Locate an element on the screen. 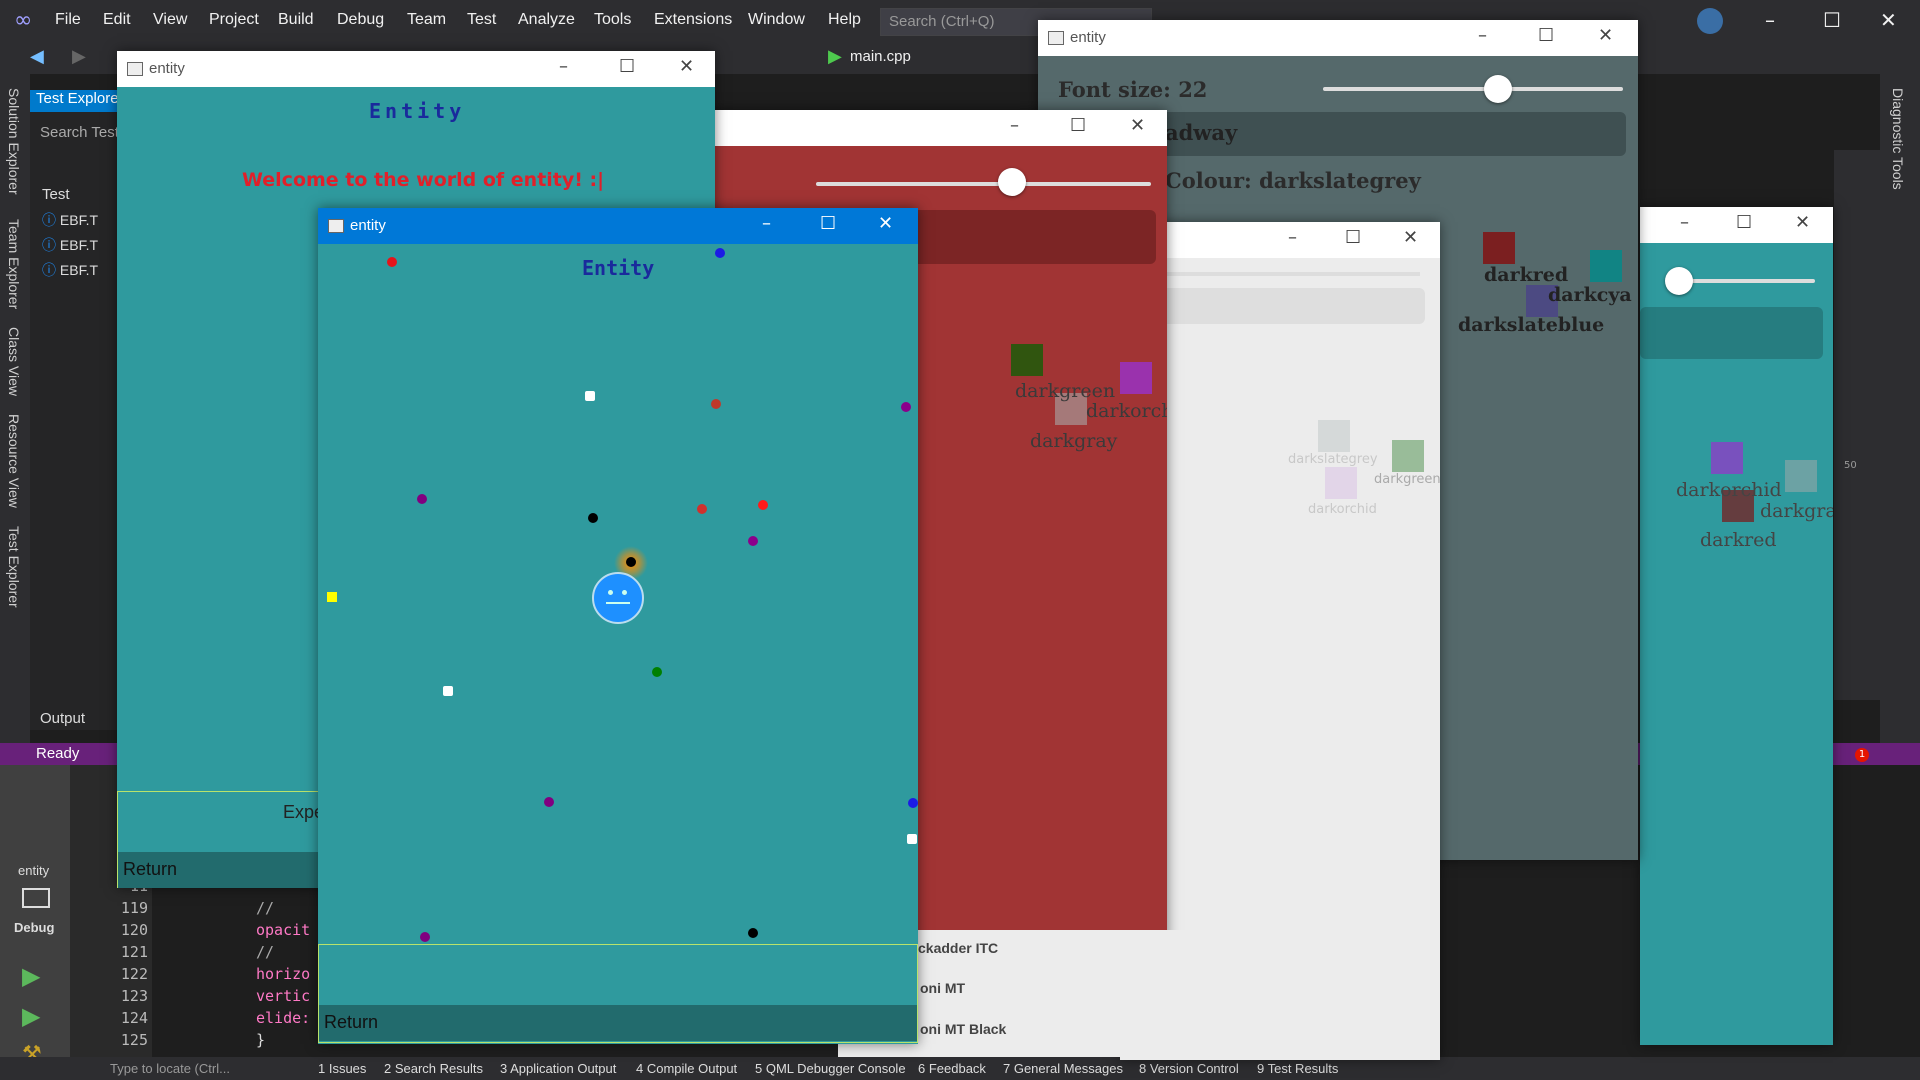 Image resolution: width=1920 pixels, height=1080 pixels. return-button: Return is located at coordinates (618, 1023).